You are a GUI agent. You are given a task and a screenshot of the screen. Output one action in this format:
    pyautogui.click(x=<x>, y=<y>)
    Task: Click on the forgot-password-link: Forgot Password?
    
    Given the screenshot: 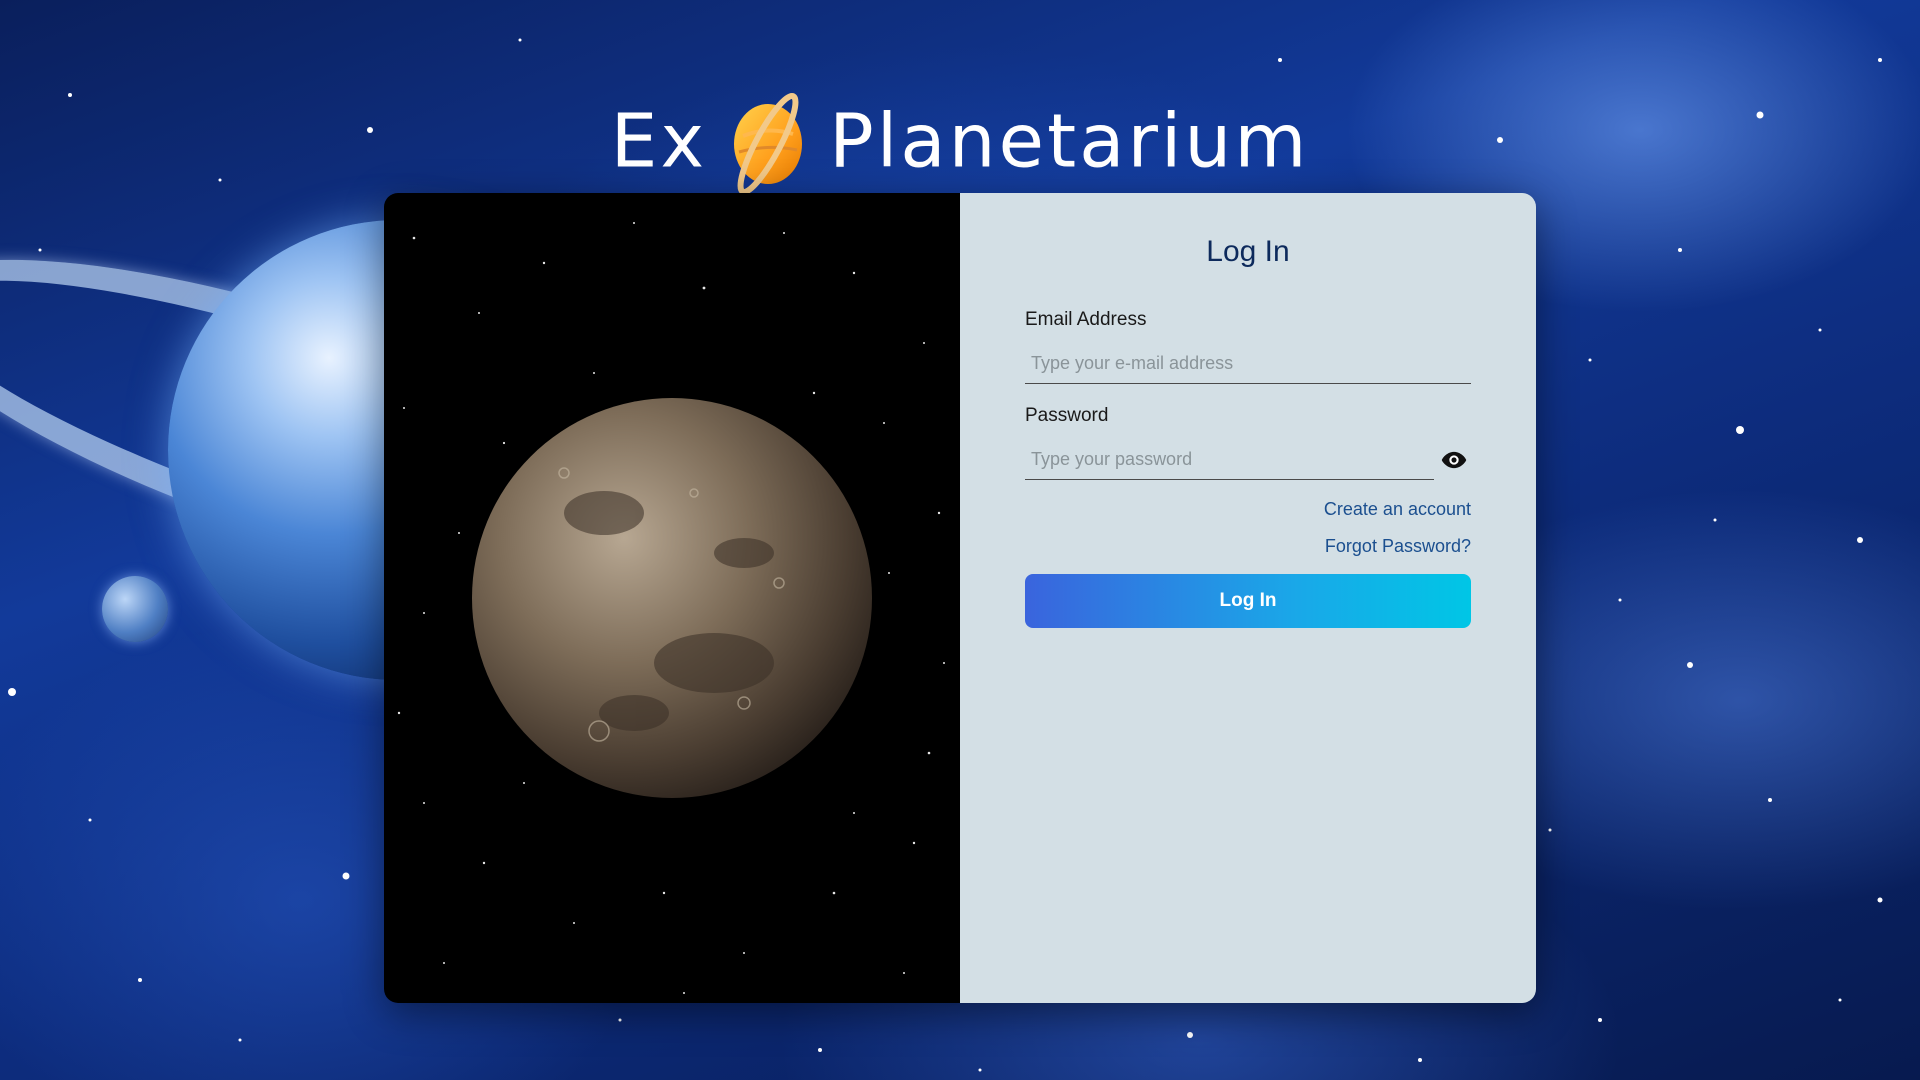 What is the action you would take?
    pyautogui.click(x=1398, y=546)
    